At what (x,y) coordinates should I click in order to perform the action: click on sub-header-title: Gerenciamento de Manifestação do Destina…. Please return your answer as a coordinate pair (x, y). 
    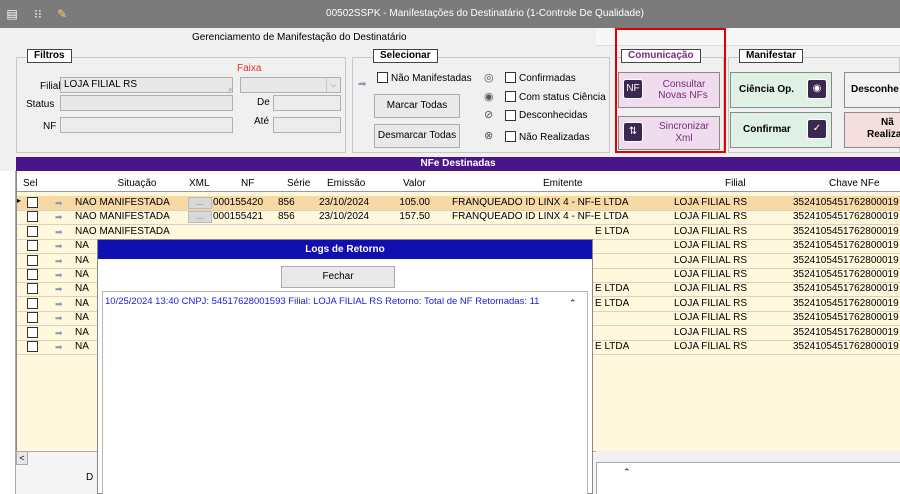
    Looking at the image, I should click on (299, 37).